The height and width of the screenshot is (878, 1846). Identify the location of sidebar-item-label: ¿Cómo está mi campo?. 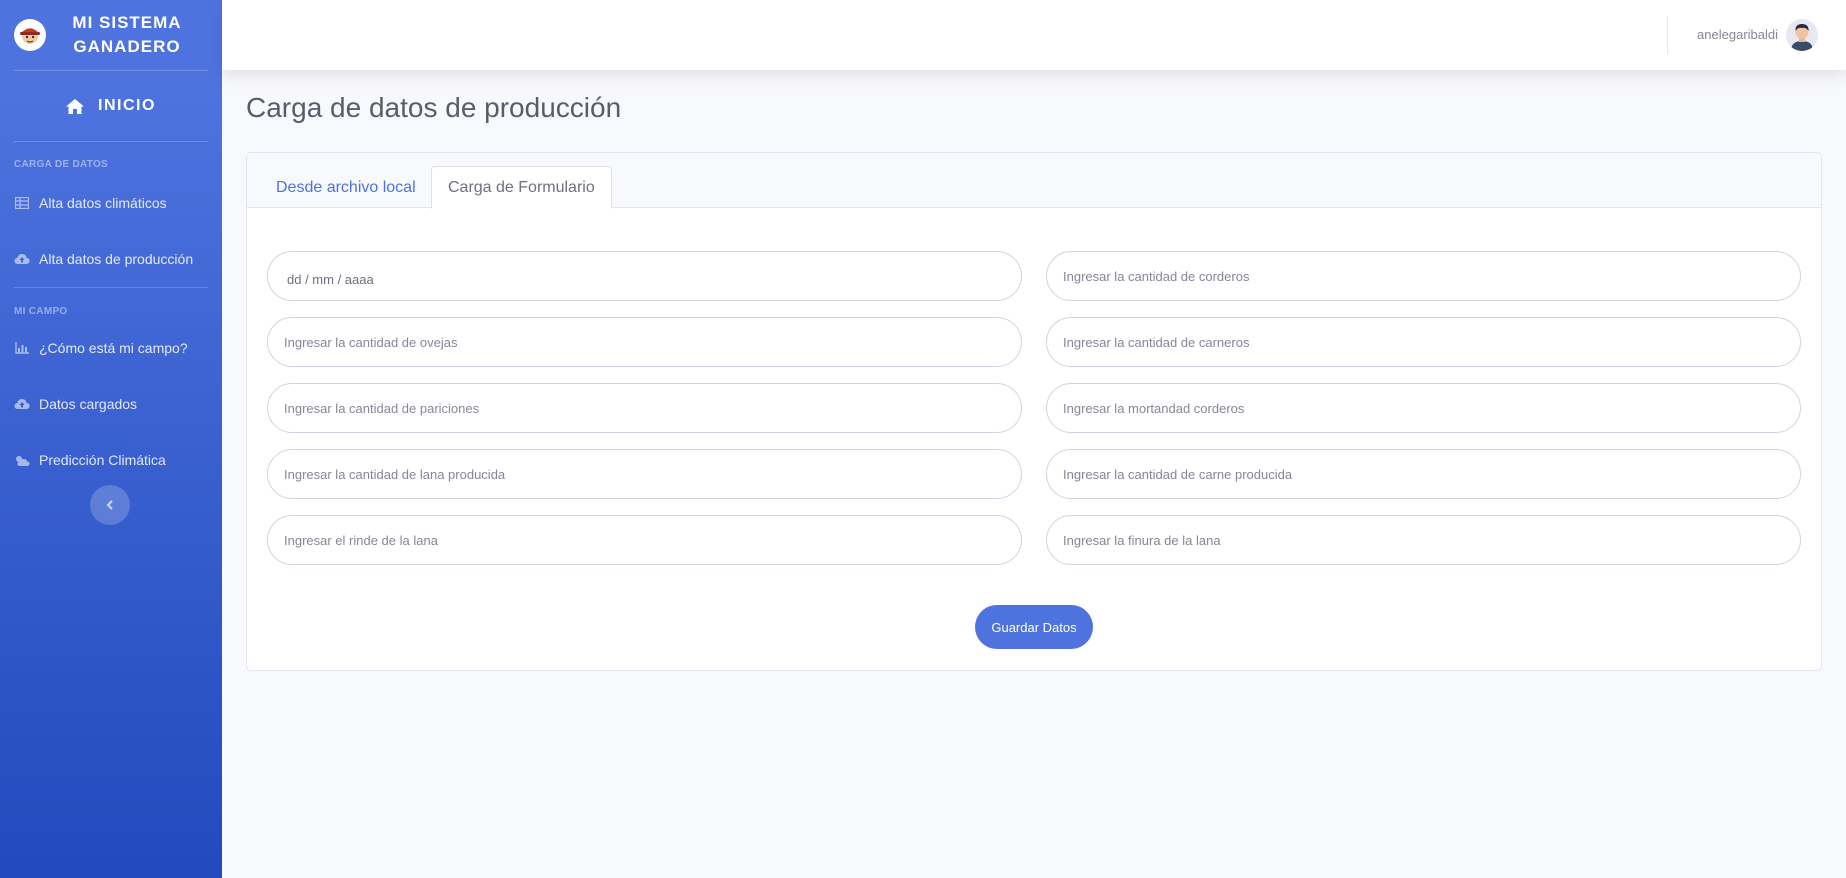
(113, 348).